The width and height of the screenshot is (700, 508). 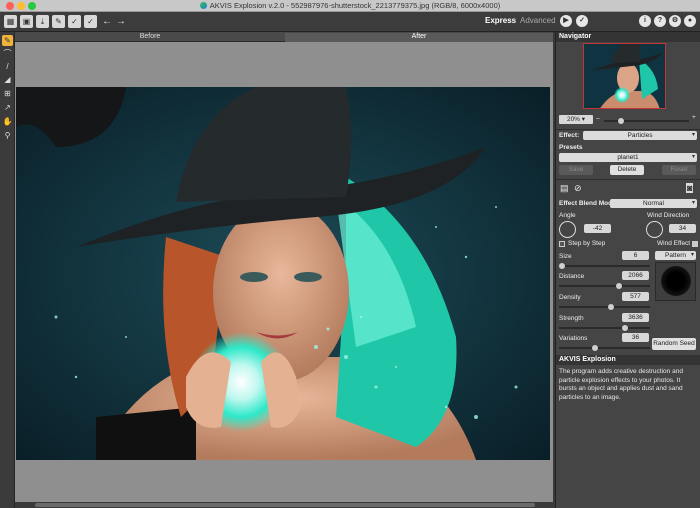 What do you see at coordinates (619, 286) in the screenshot?
I see `distance-slider-knob` at bounding box center [619, 286].